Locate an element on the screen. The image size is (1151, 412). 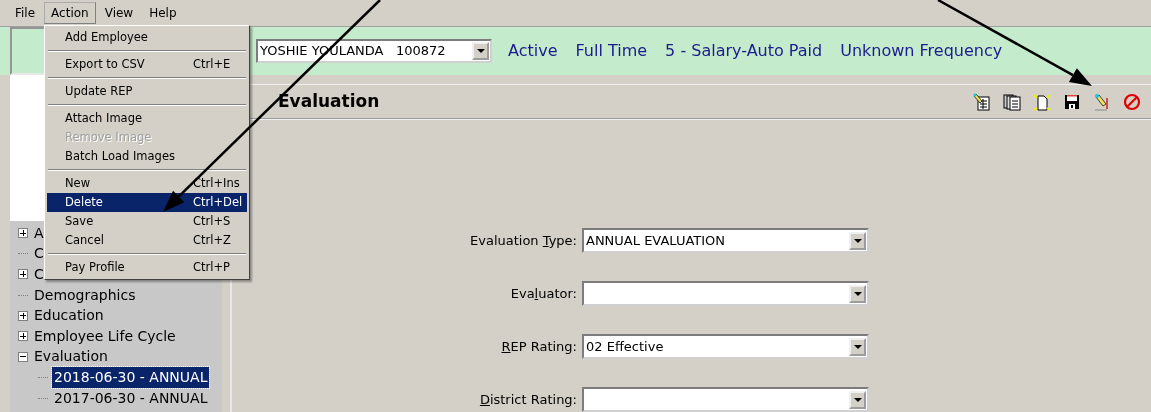
status-text: Full Time is located at coordinates (611, 51).